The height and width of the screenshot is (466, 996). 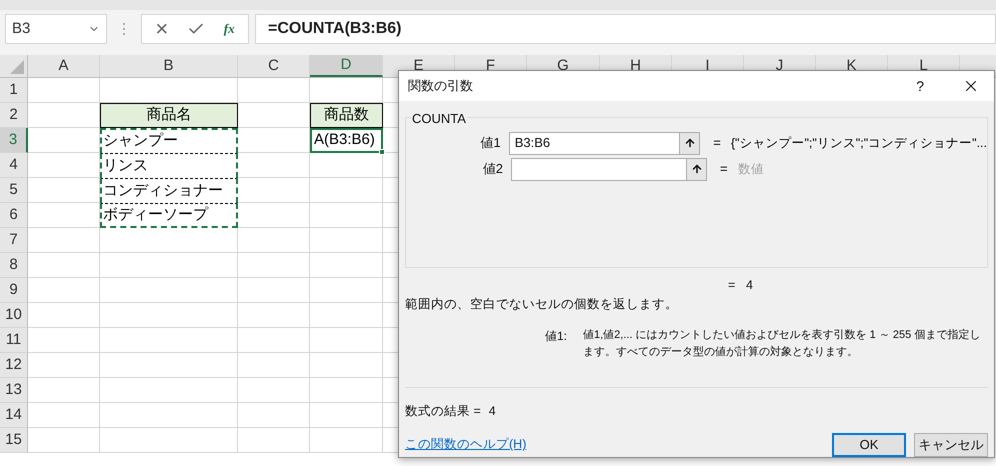 What do you see at coordinates (920, 86) in the screenshot?
I see `help-button: ?` at bounding box center [920, 86].